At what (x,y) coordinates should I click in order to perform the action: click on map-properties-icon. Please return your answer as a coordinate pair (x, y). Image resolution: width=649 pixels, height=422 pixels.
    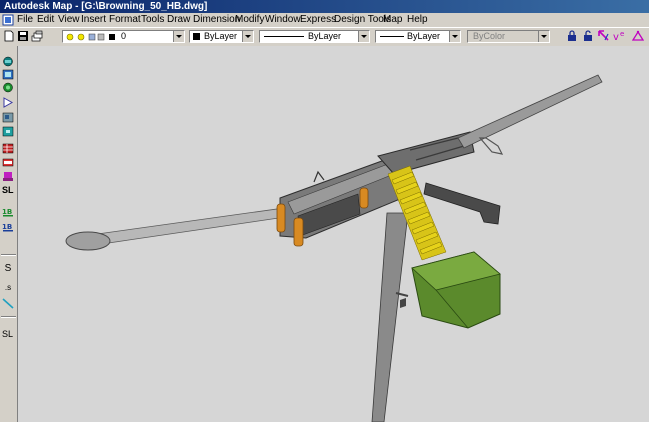
    Looking at the image, I should click on (8, 176).